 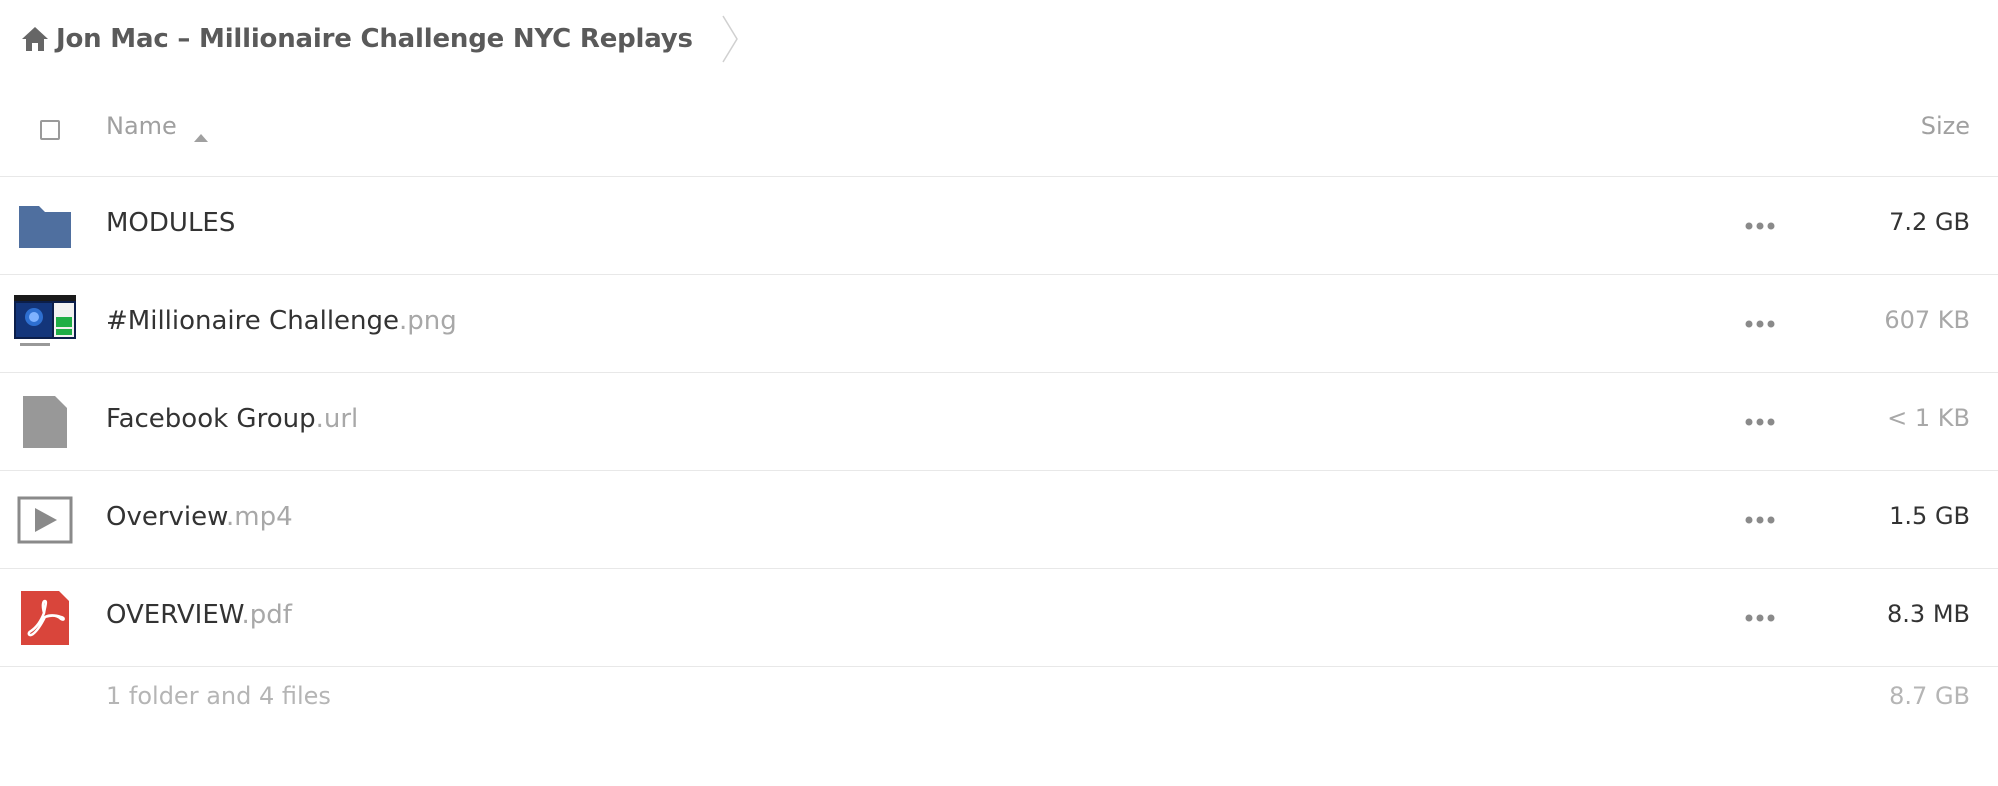 What do you see at coordinates (999, 520) in the screenshot?
I see `file-row-overview-mp4: Overview.mp4 1.5 GB` at bounding box center [999, 520].